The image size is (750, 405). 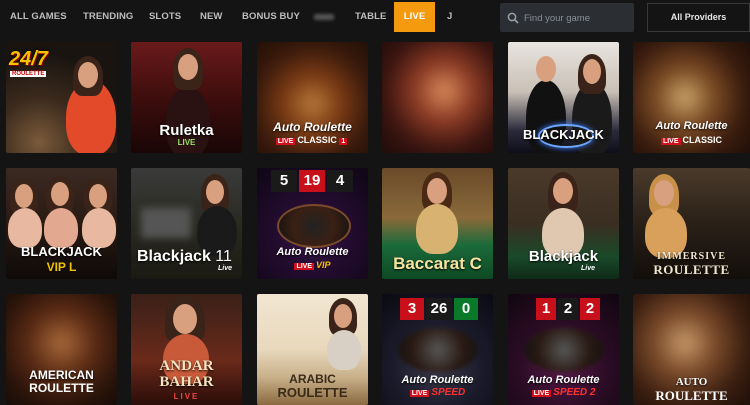 What do you see at coordinates (324, 17) in the screenshot?
I see `tab-blurred` at bounding box center [324, 17].